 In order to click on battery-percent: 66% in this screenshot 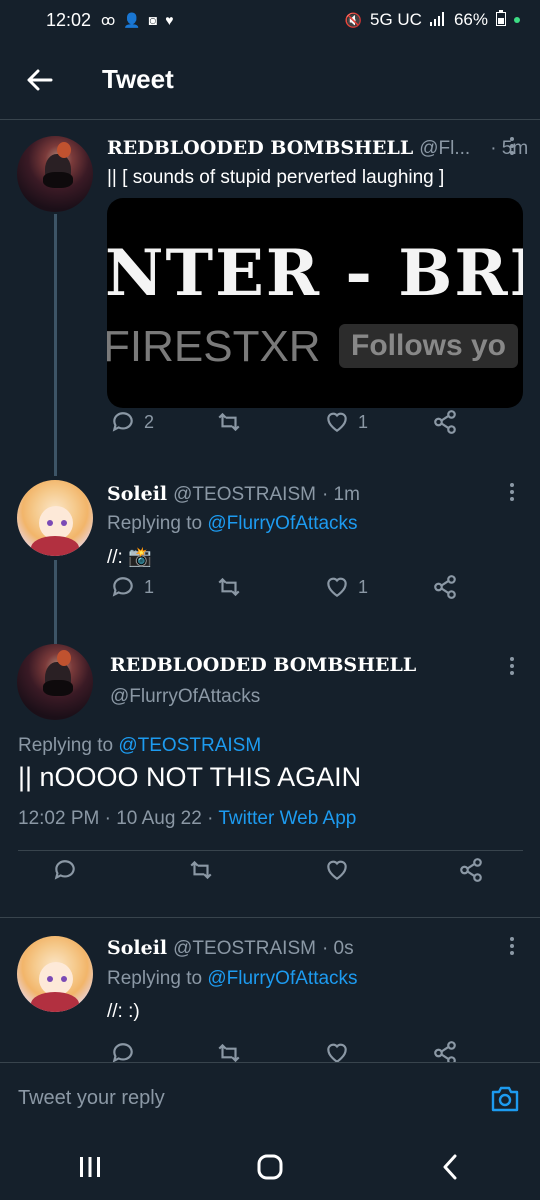, I will do `click(470, 19)`.